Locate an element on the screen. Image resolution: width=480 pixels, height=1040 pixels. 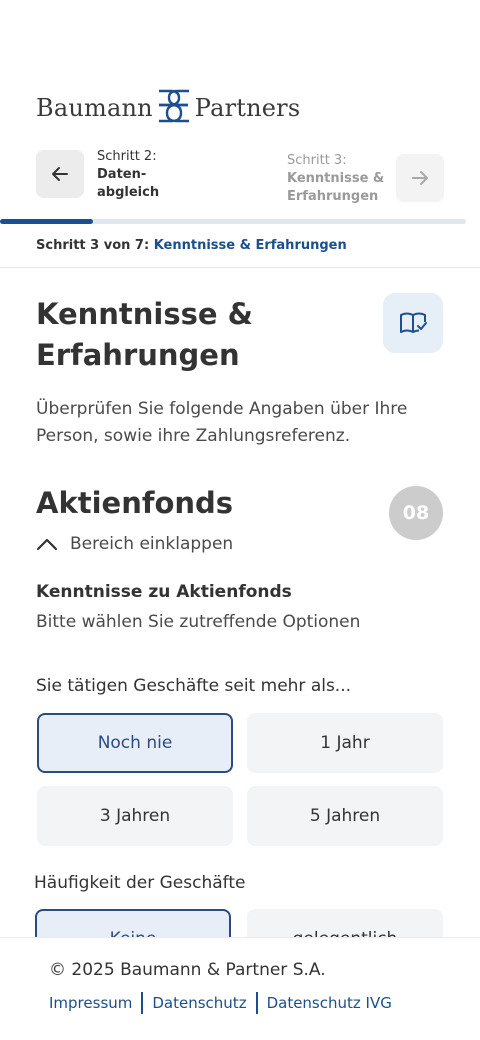
question-frequency-label: Häufigkeit der Geschäfte is located at coordinates (140, 883).